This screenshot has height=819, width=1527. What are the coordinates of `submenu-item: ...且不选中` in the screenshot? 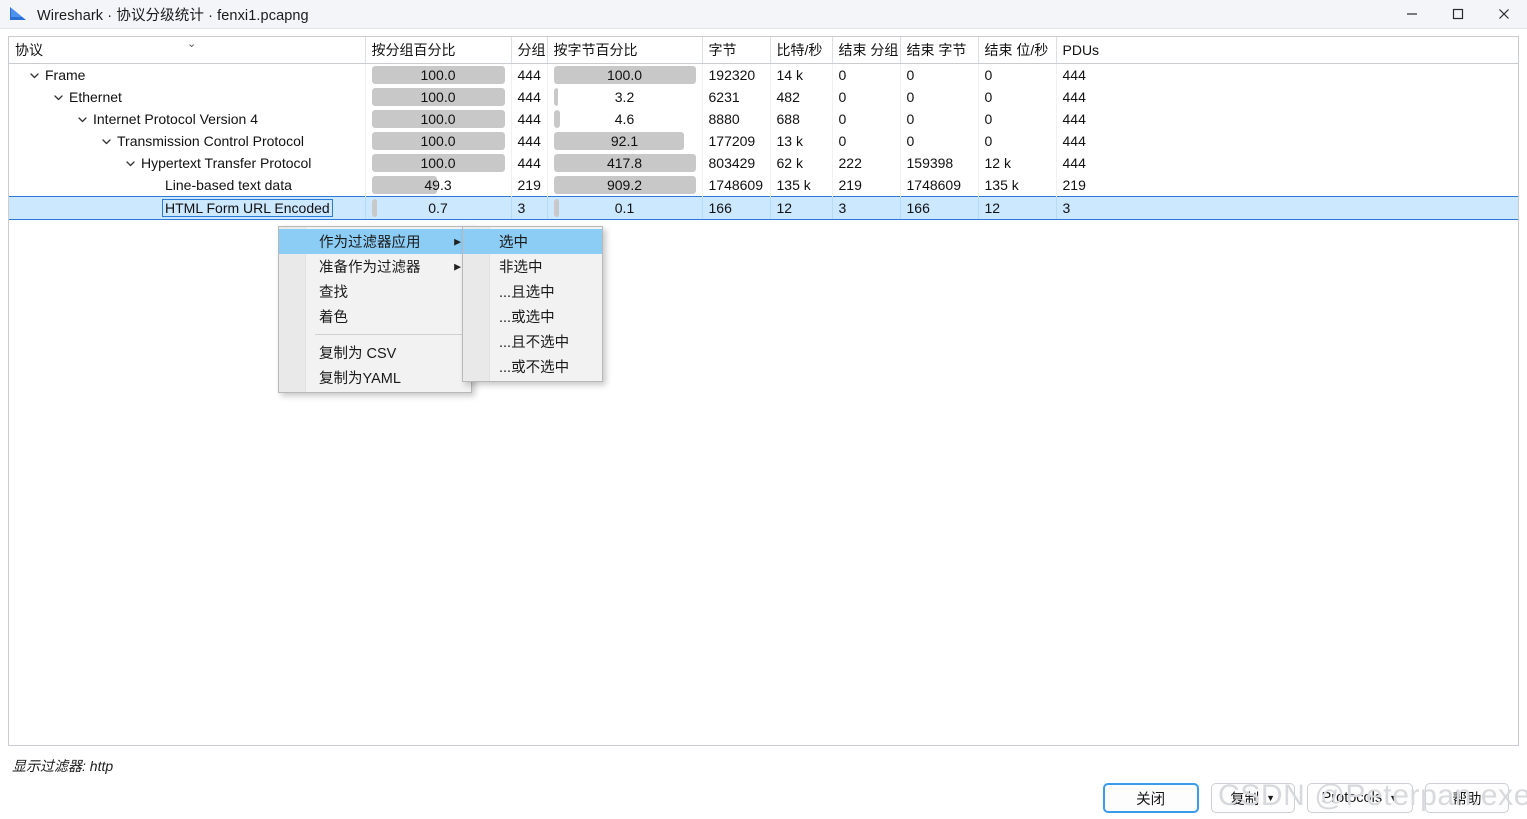 It's located at (532, 341).